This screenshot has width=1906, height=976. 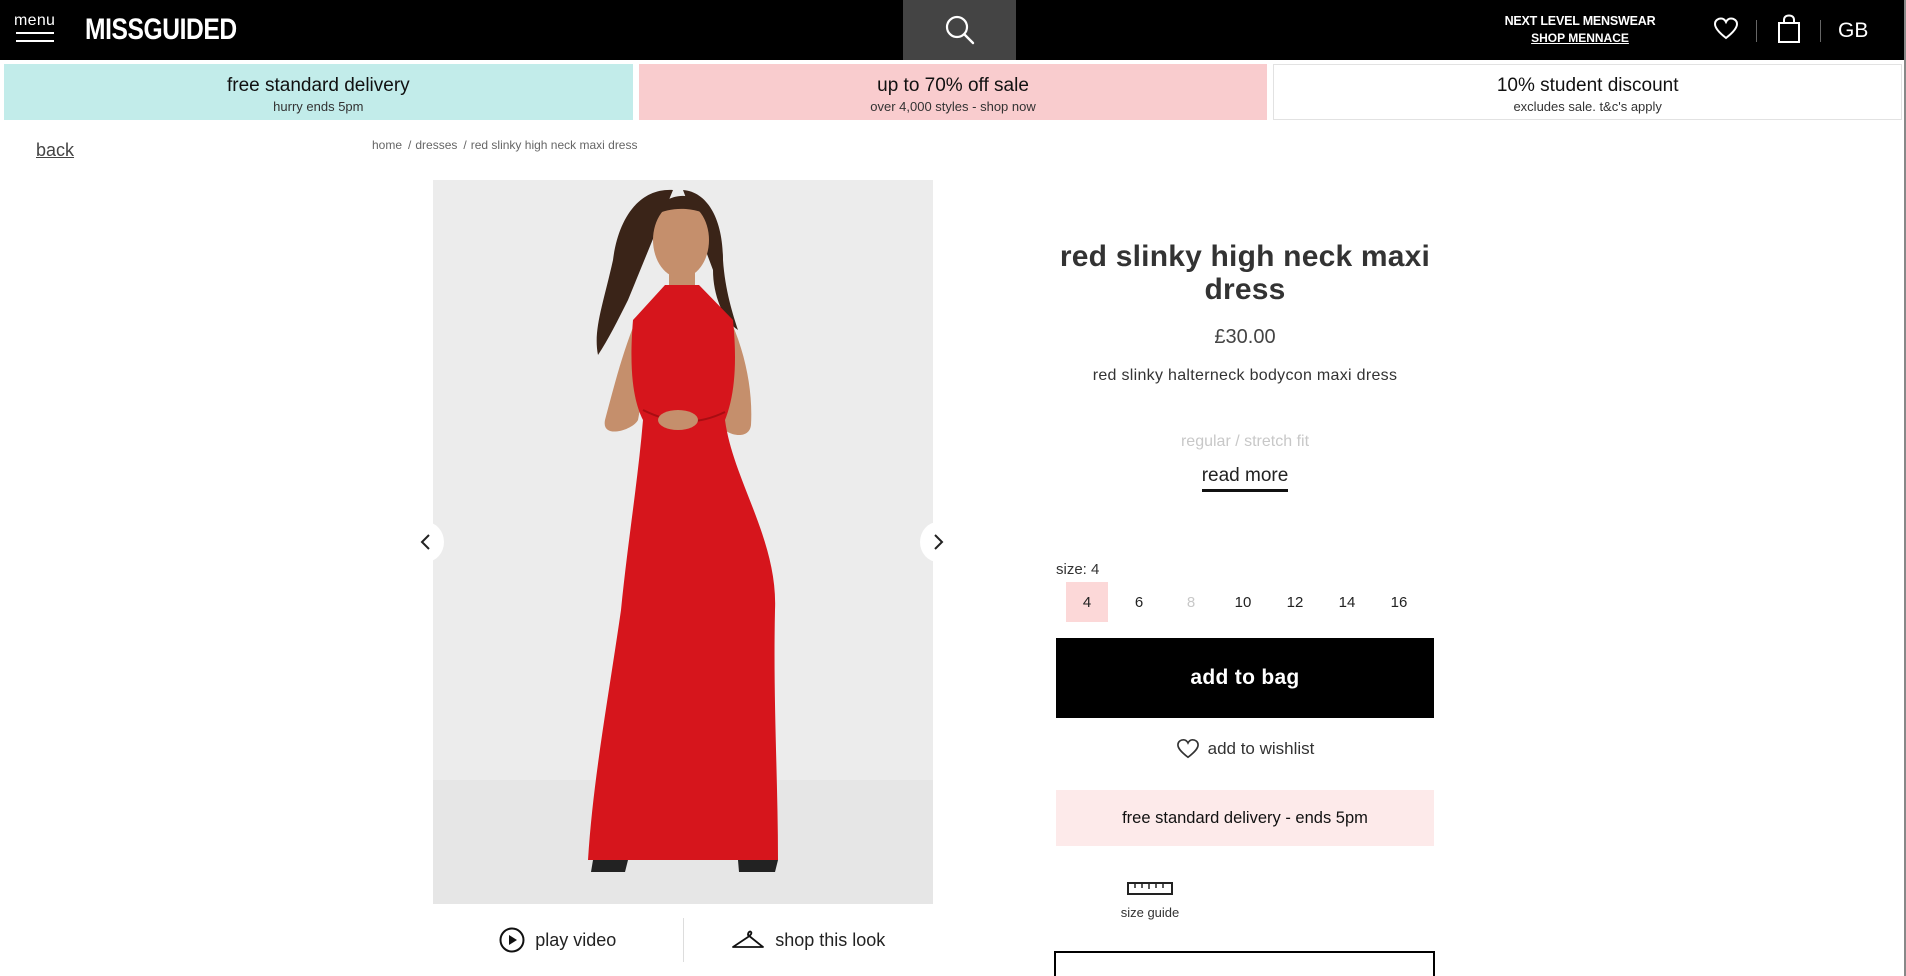 I want to click on search-button, so click(x=959, y=30).